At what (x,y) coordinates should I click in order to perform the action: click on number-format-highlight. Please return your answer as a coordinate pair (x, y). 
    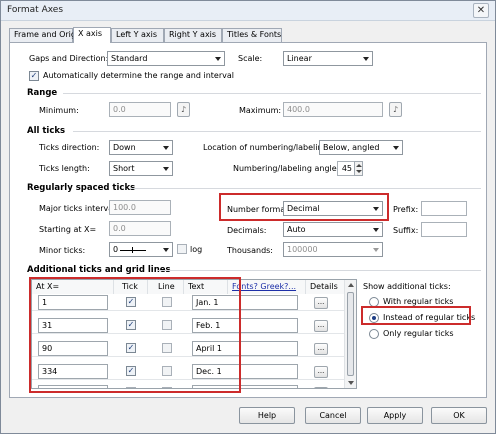
    Looking at the image, I should click on (304, 207).